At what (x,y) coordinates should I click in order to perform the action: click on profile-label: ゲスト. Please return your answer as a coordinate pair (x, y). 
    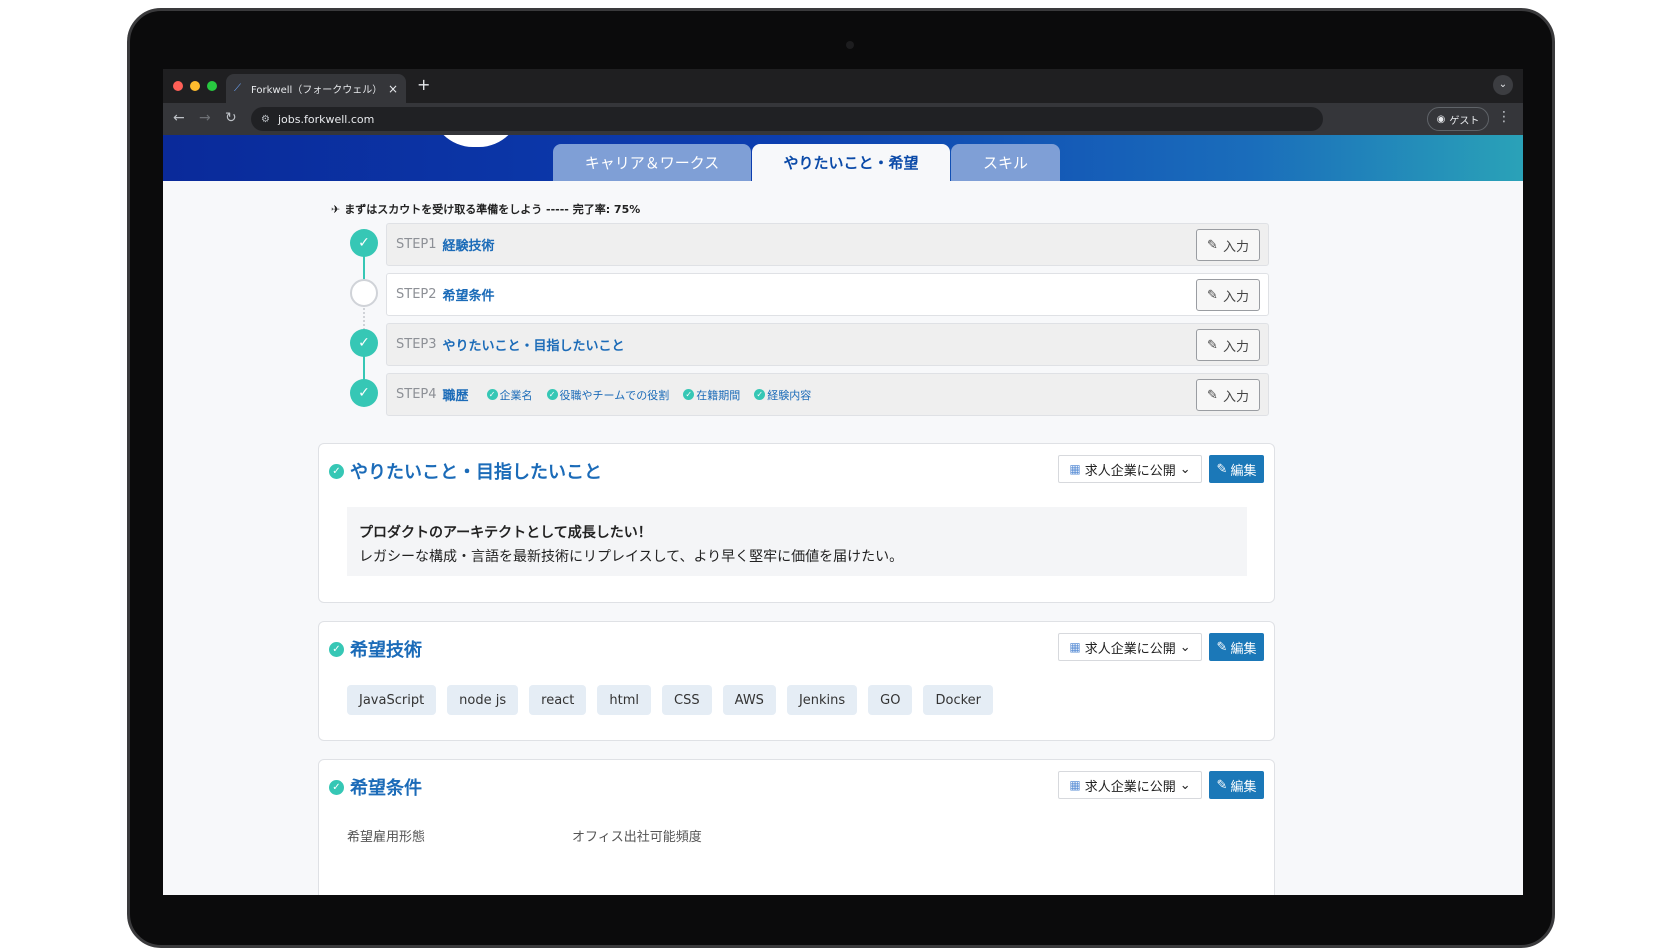
    Looking at the image, I should click on (1464, 121).